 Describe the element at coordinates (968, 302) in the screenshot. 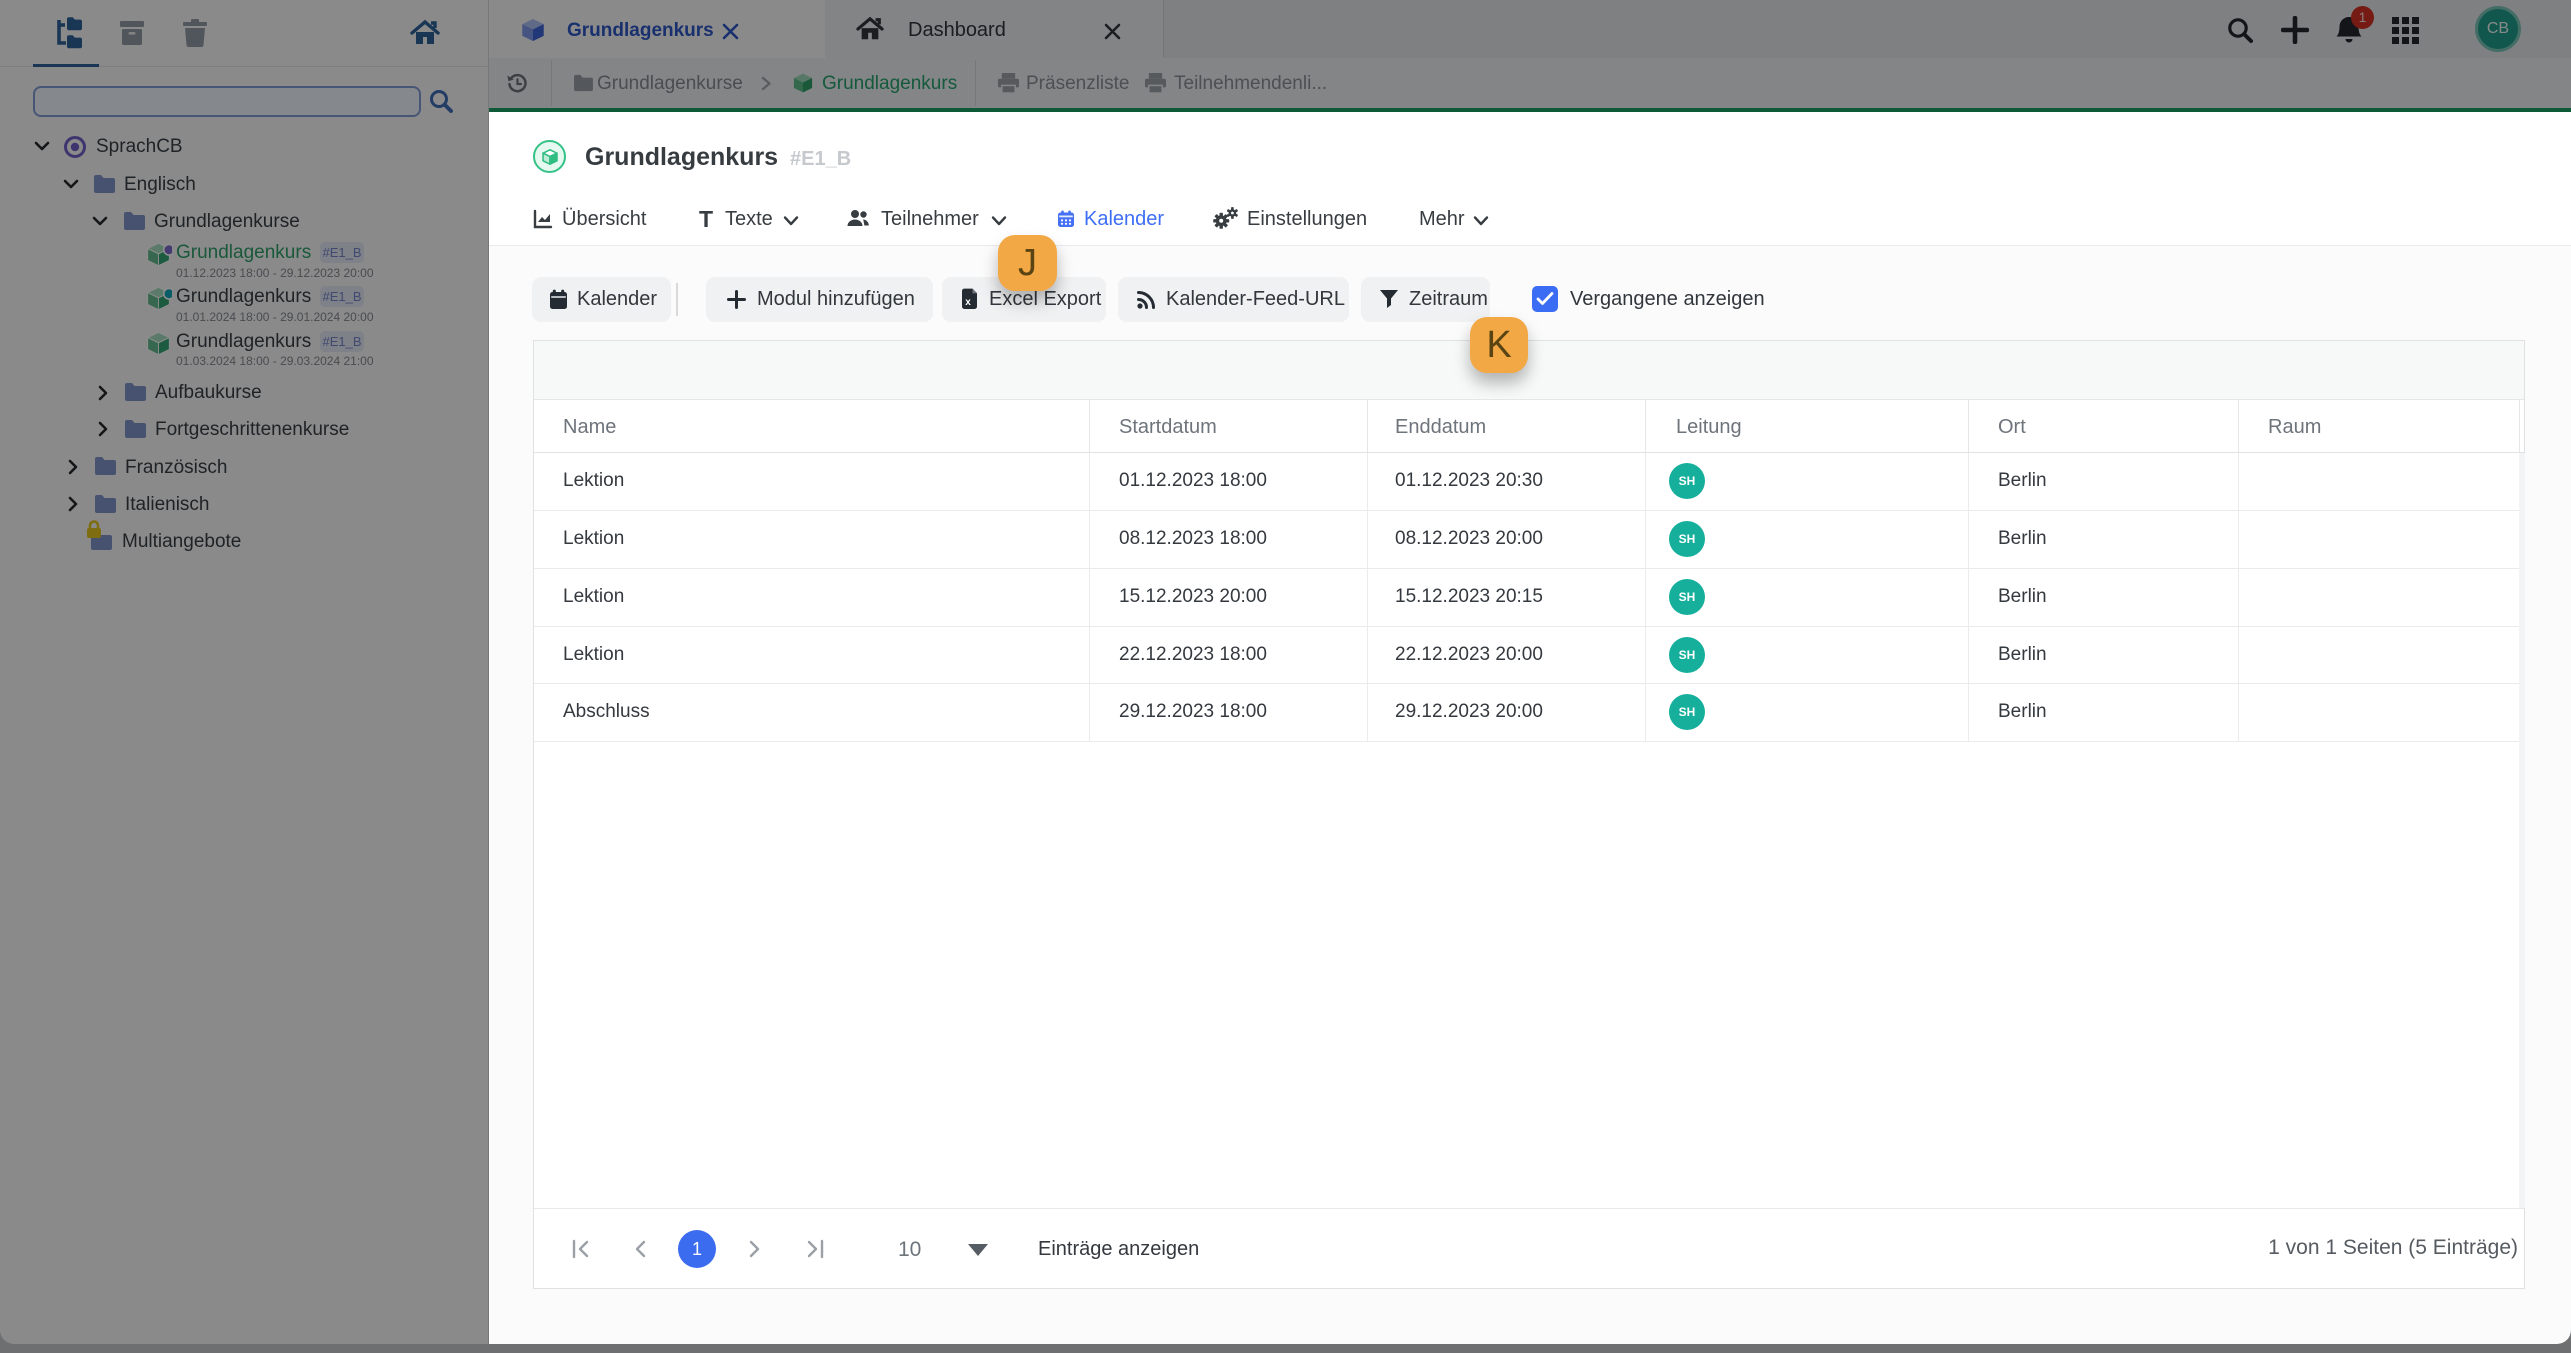

I see `svg-text: x` at that location.